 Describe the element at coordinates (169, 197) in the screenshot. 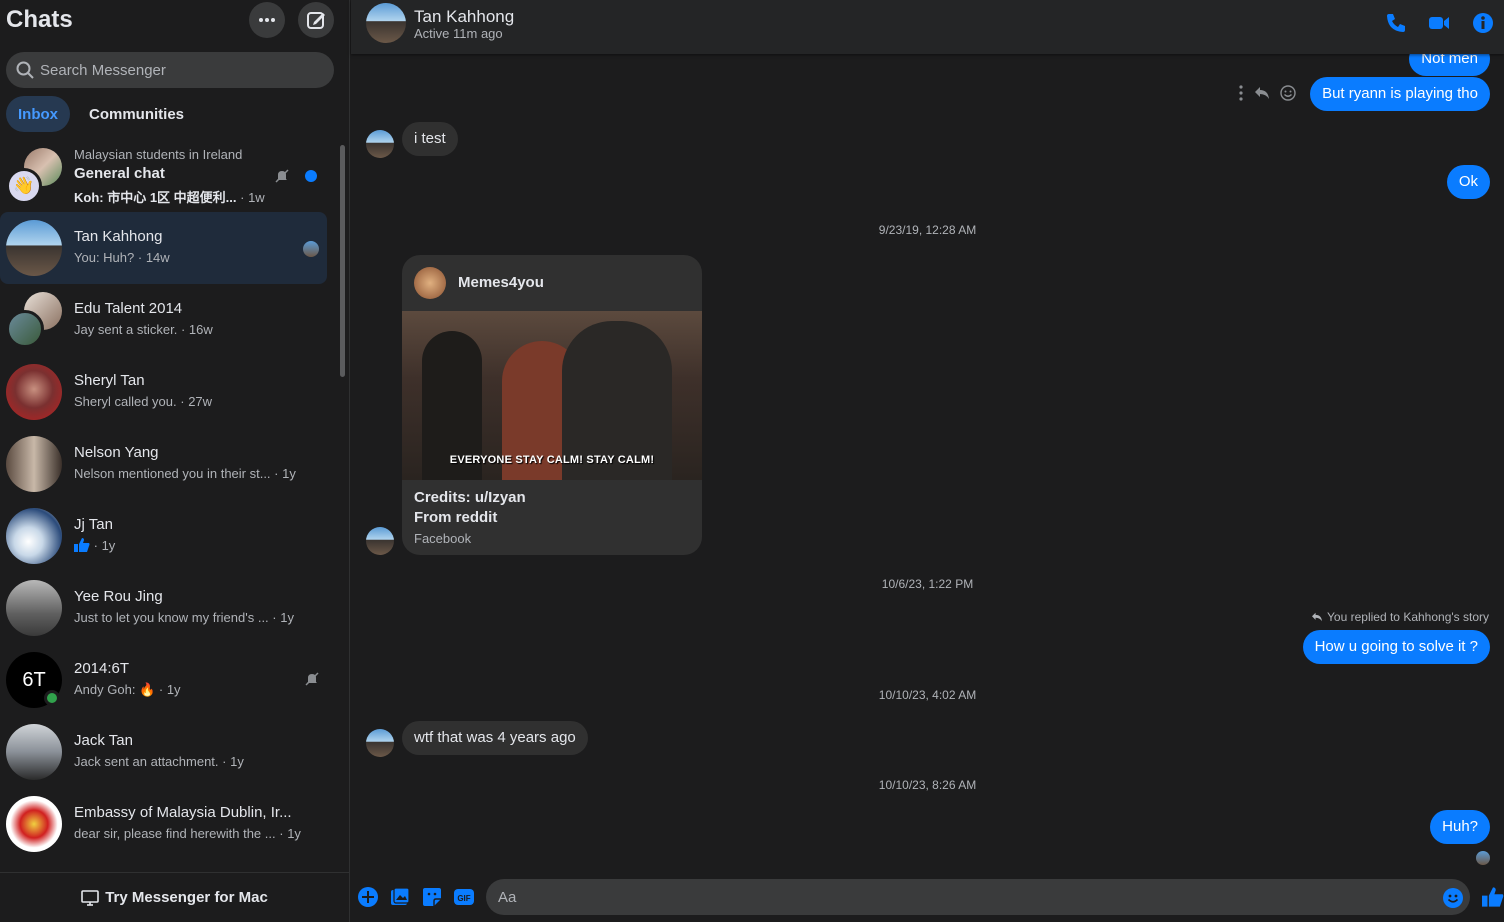

I see `conversation-preview: Koh: 市中心 1区 中超便利... · 1w` at that location.